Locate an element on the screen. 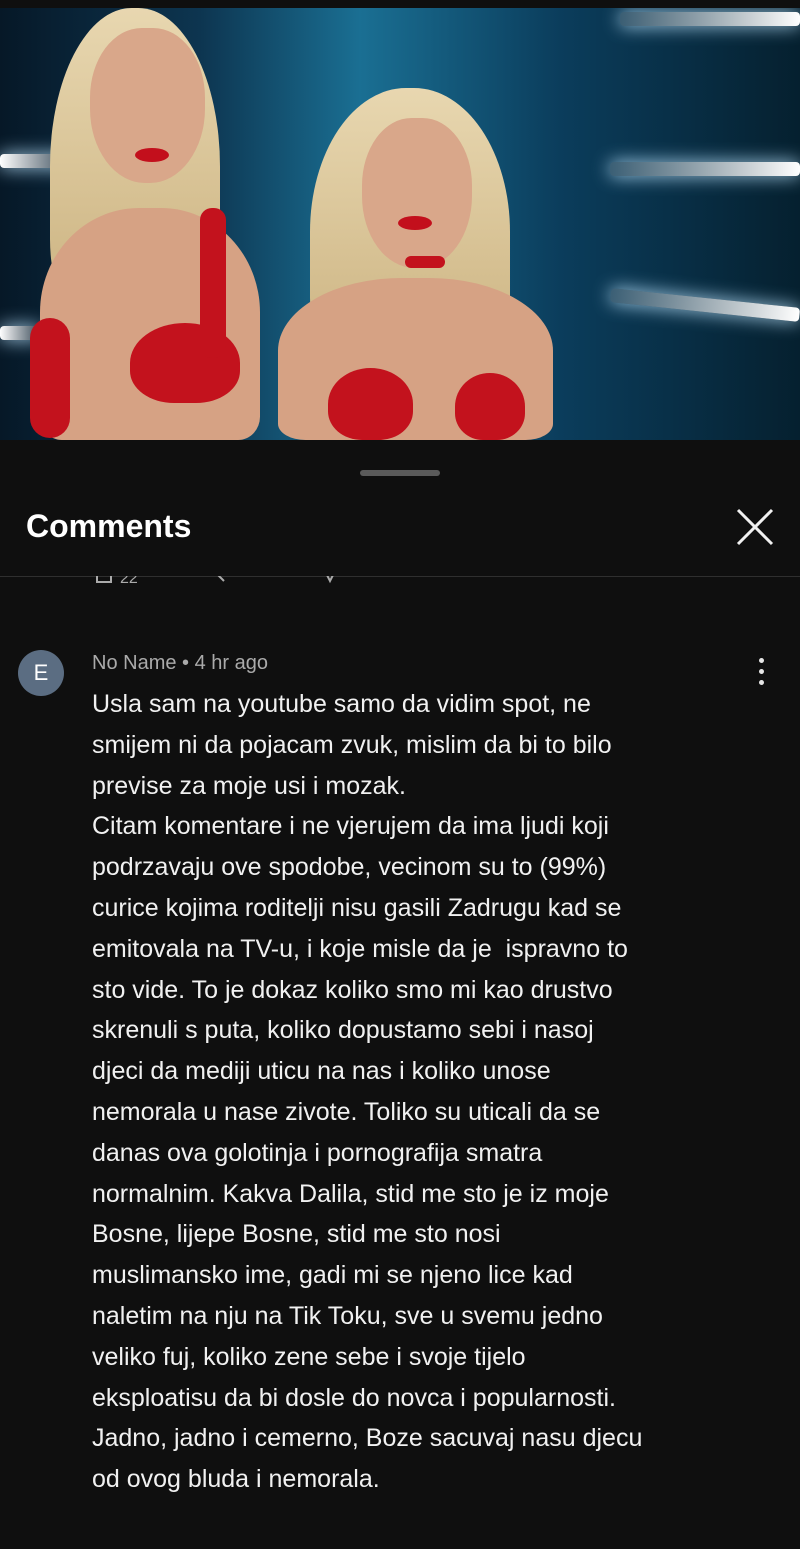 The height and width of the screenshot is (1549, 800). reply-icon is located at coordinates (330, 584).